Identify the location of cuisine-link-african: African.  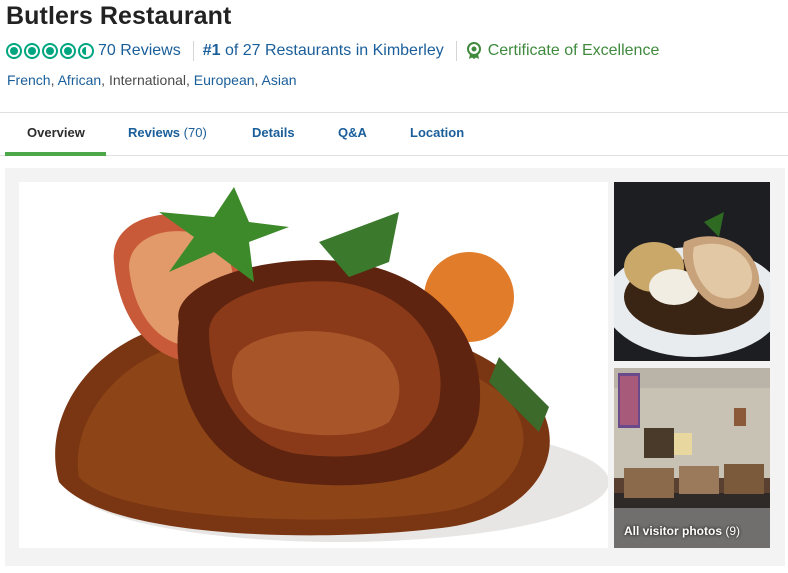
(80, 80).